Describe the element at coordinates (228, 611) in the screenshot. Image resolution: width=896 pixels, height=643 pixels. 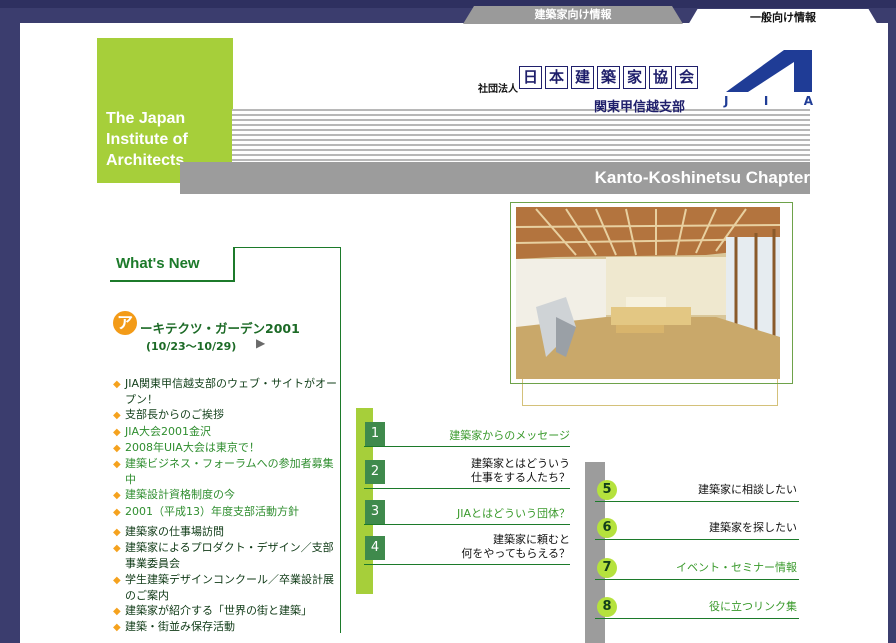
I see `news-link: 建築家が紹介する「世界の街と建築」` at that location.